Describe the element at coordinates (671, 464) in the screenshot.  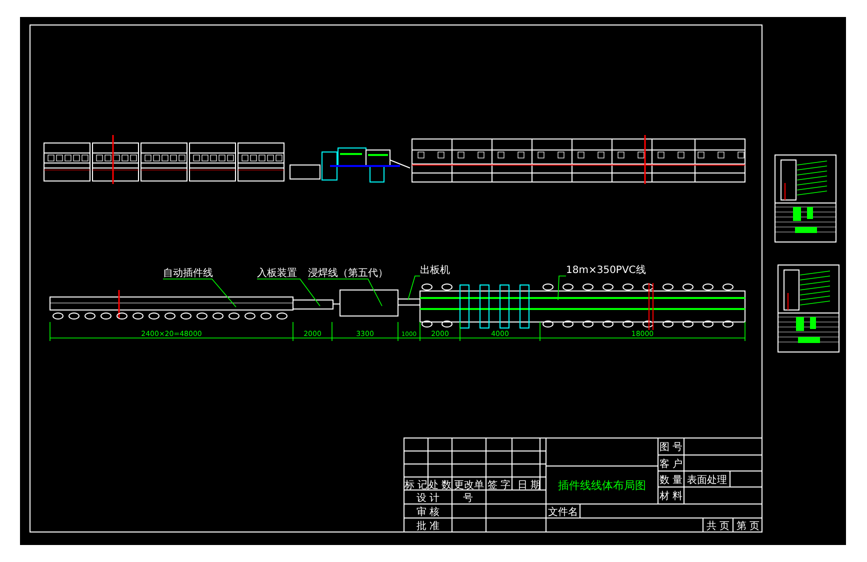
I see `table-label: 客 户` at that location.